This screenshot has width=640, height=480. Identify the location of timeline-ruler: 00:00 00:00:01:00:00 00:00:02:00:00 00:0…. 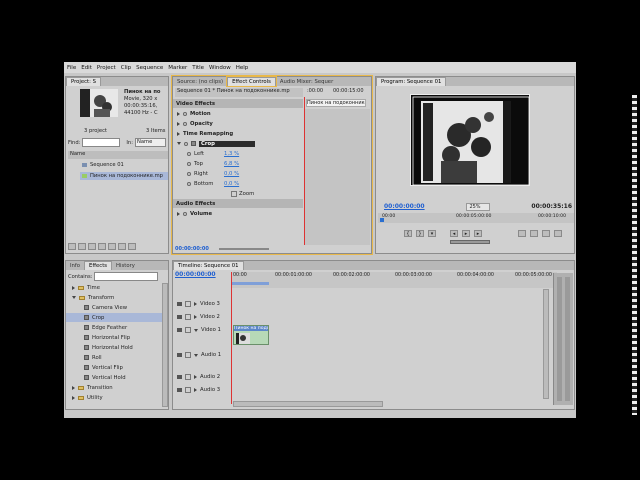
(394, 280).